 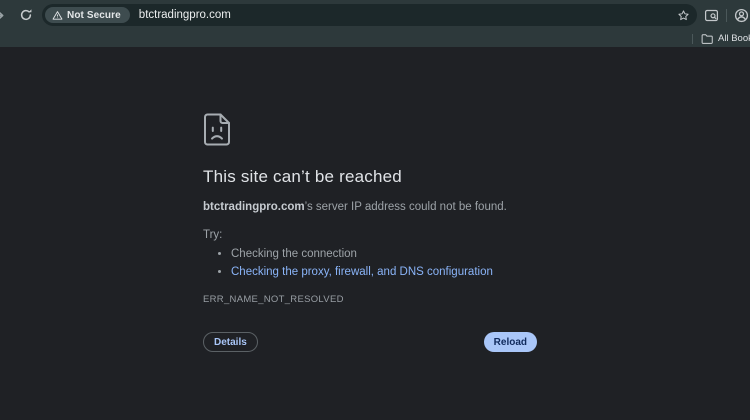 What do you see at coordinates (217, 129) in the screenshot?
I see `sad-page-icon` at bounding box center [217, 129].